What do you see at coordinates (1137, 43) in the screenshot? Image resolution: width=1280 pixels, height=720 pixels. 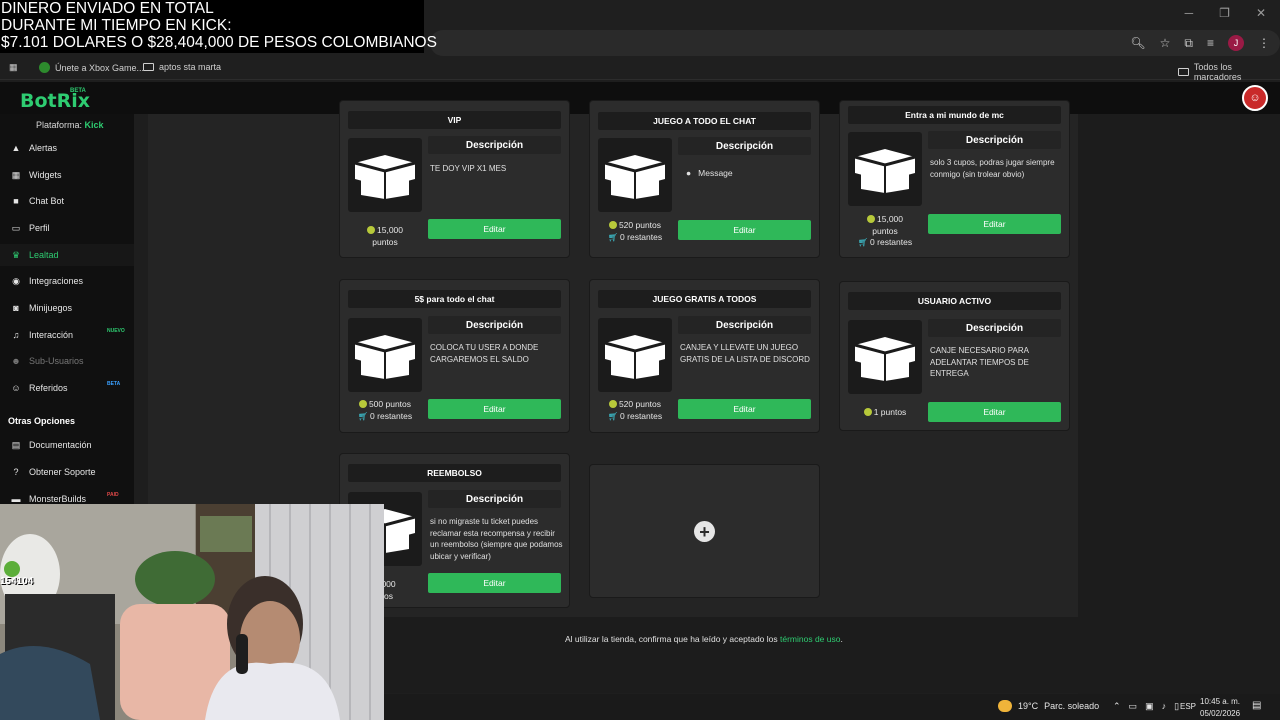 I see `zoom-icon: 🔍︎` at bounding box center [1137, 43].